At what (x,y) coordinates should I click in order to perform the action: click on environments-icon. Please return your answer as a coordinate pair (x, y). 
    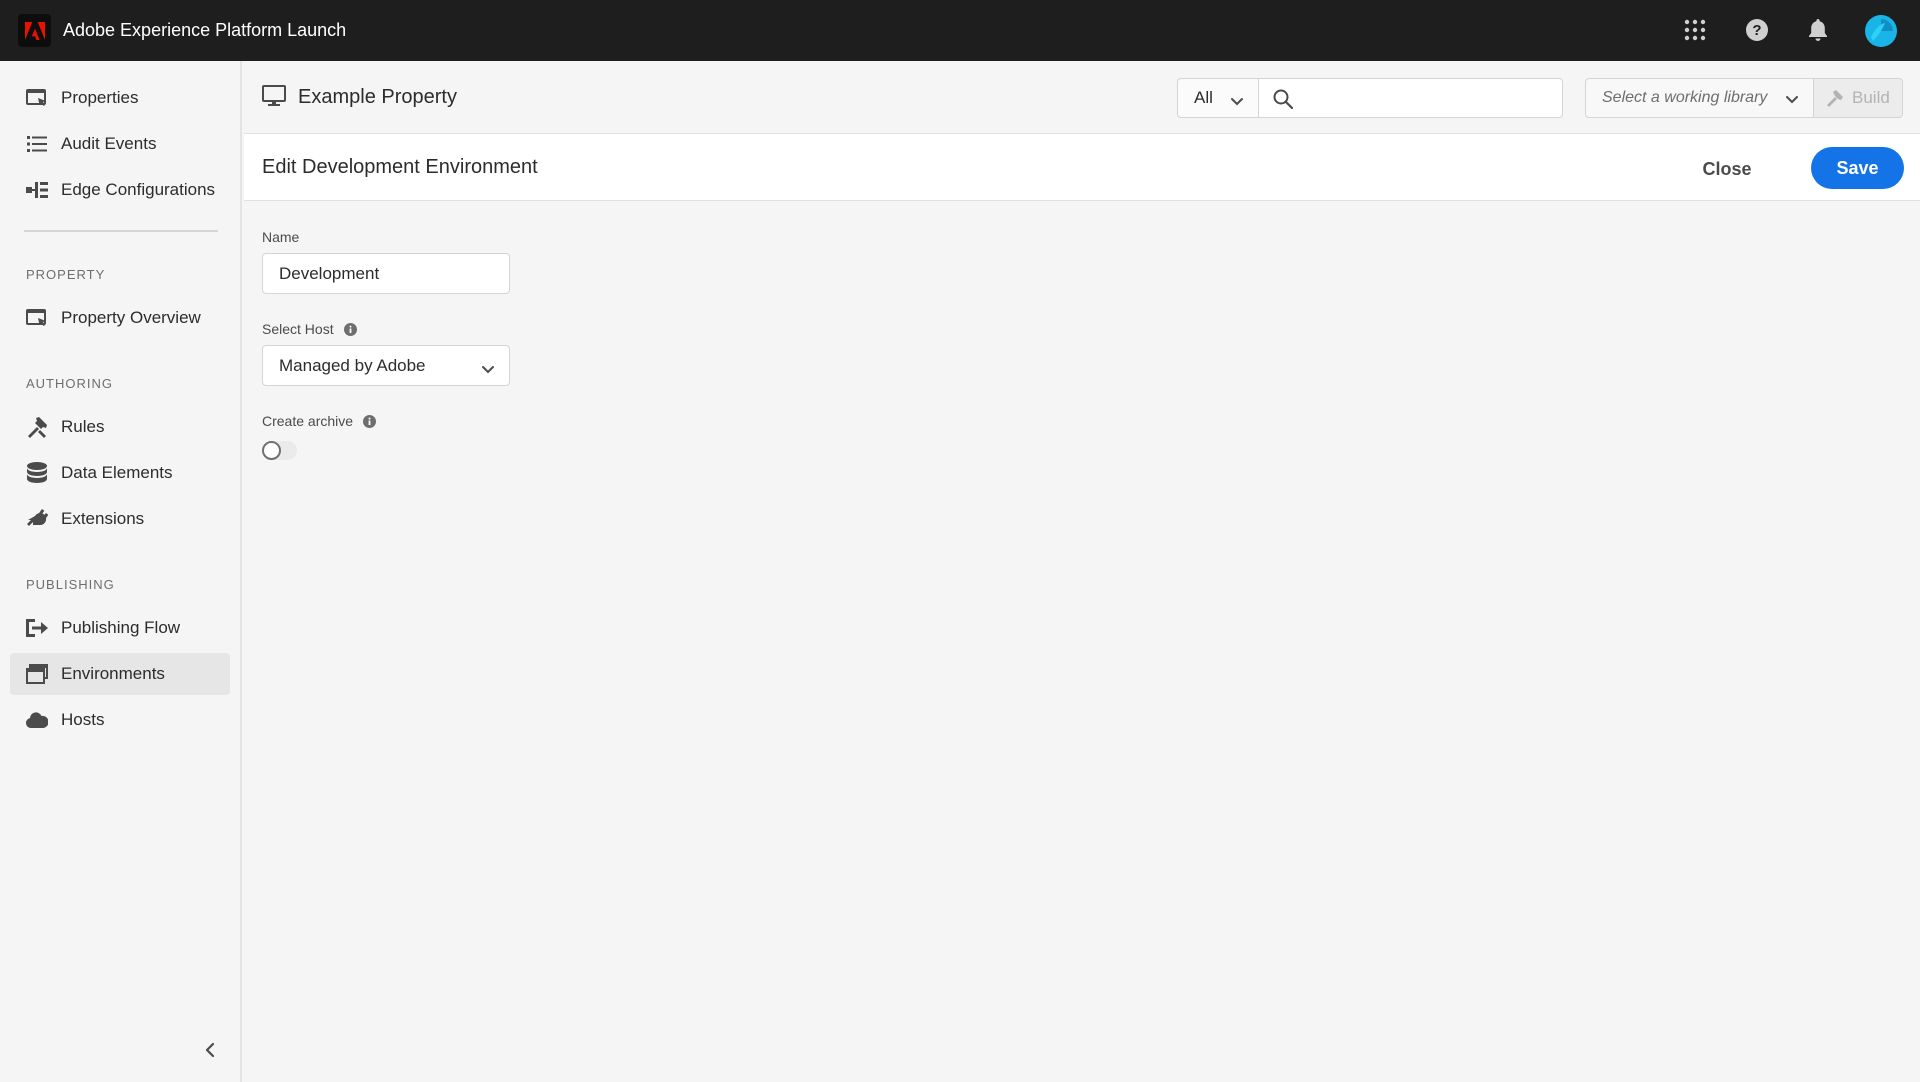
    Looking at the image, I should click on (37, 674).